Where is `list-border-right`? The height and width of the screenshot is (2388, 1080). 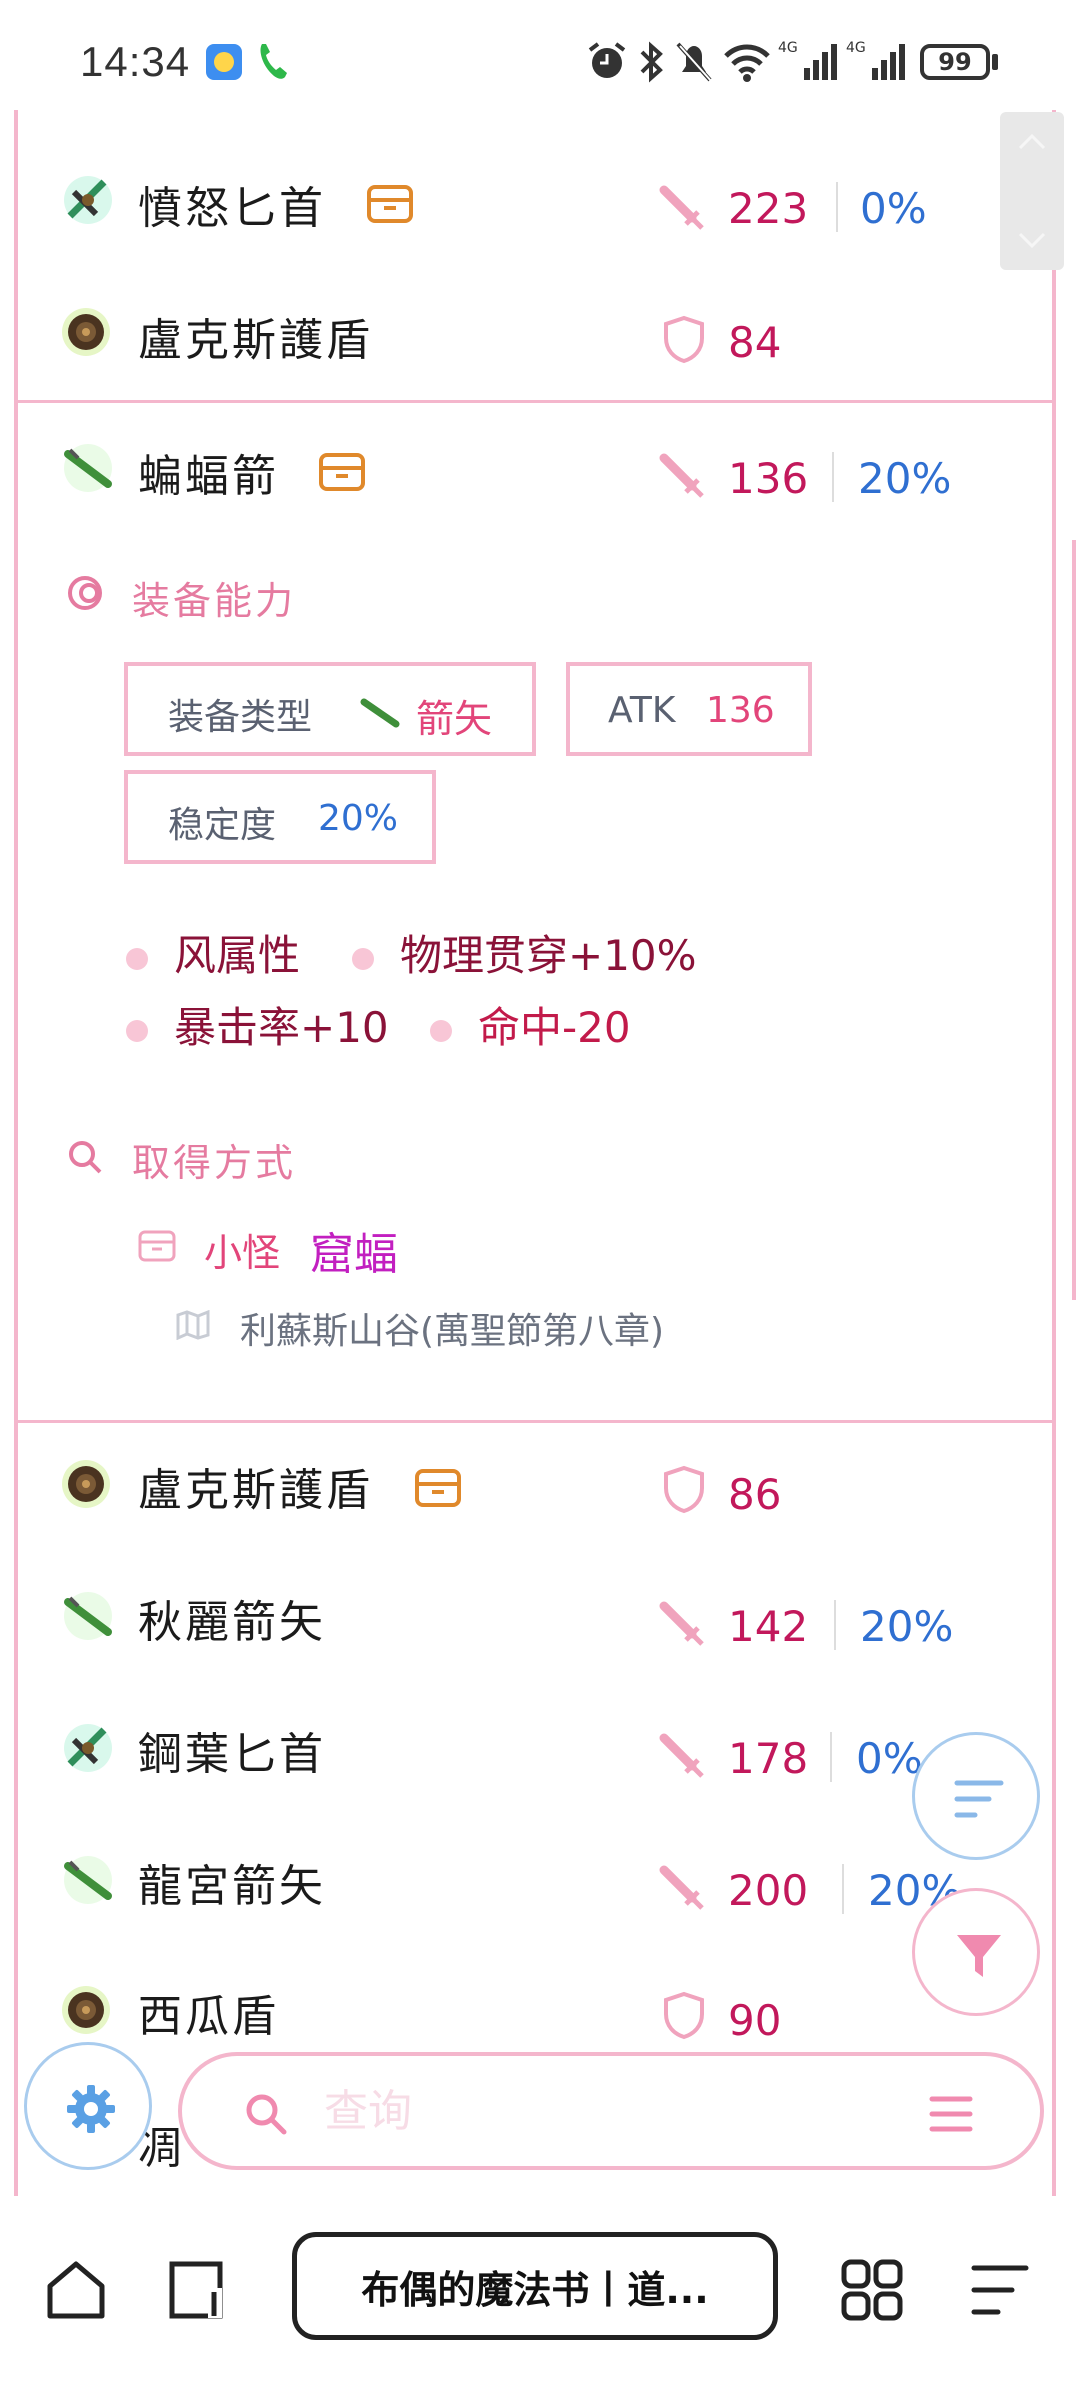 list-border-right is located at coordinates (1054, 1165).